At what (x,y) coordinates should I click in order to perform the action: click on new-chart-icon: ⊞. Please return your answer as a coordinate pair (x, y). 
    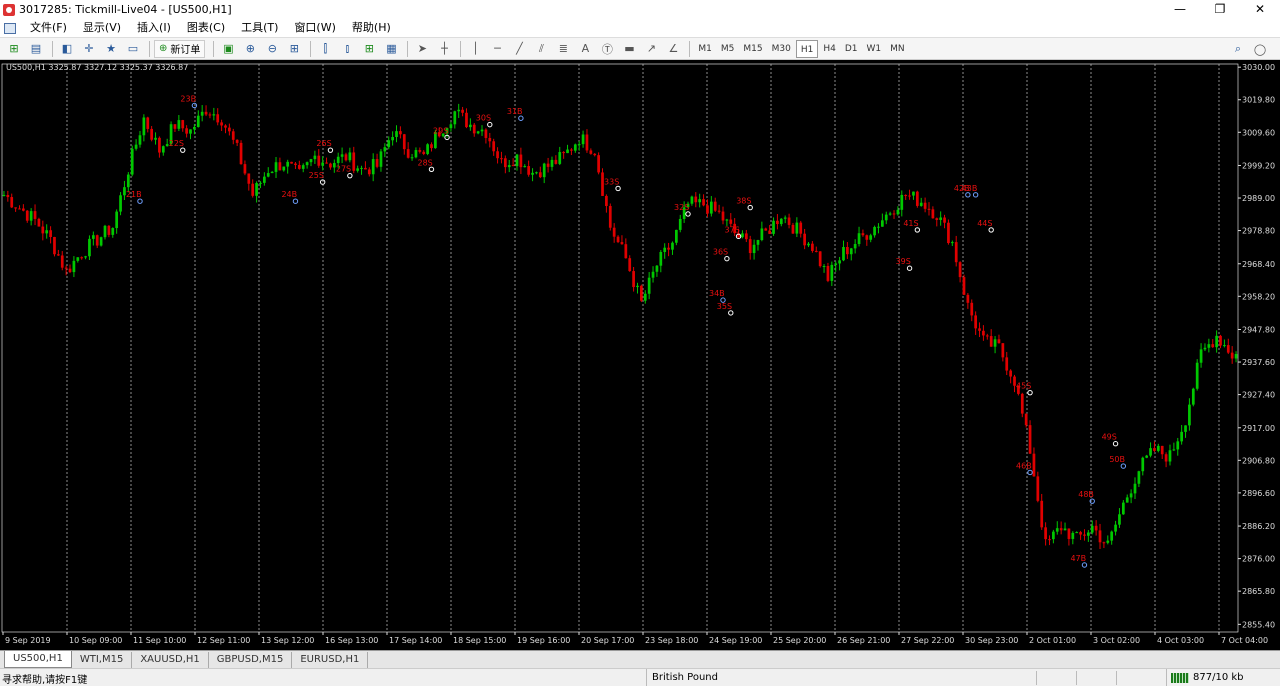
    Looking at the image, I should click on (14, 49).